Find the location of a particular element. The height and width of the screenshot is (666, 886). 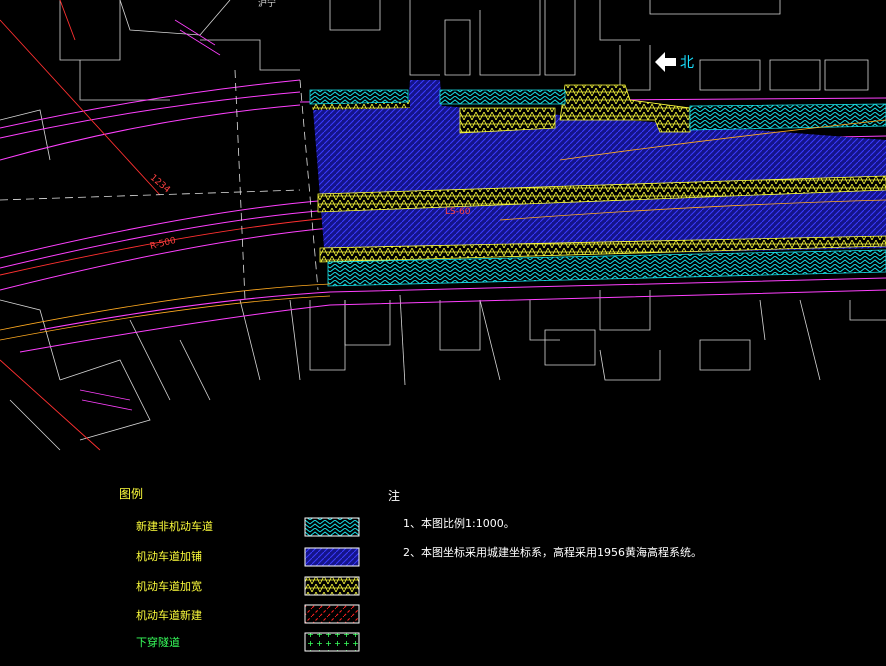

bike-lane-top-left is located at coordinates (359, 97).